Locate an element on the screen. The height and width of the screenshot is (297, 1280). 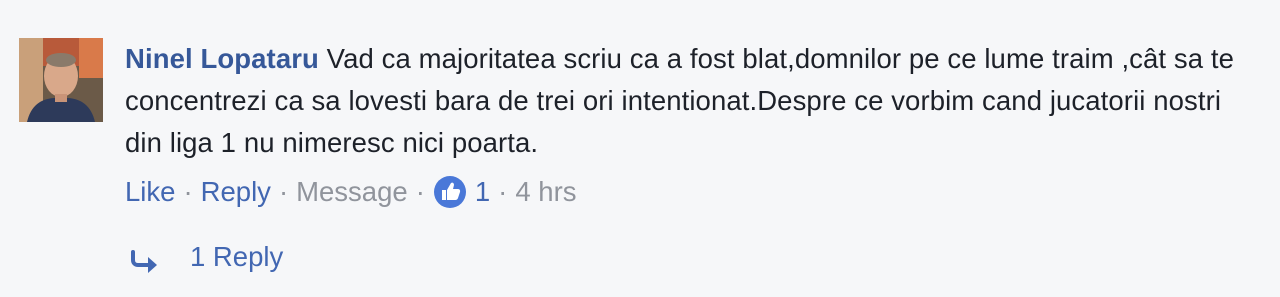
message-button: Message is located at coordinates (352, 192).